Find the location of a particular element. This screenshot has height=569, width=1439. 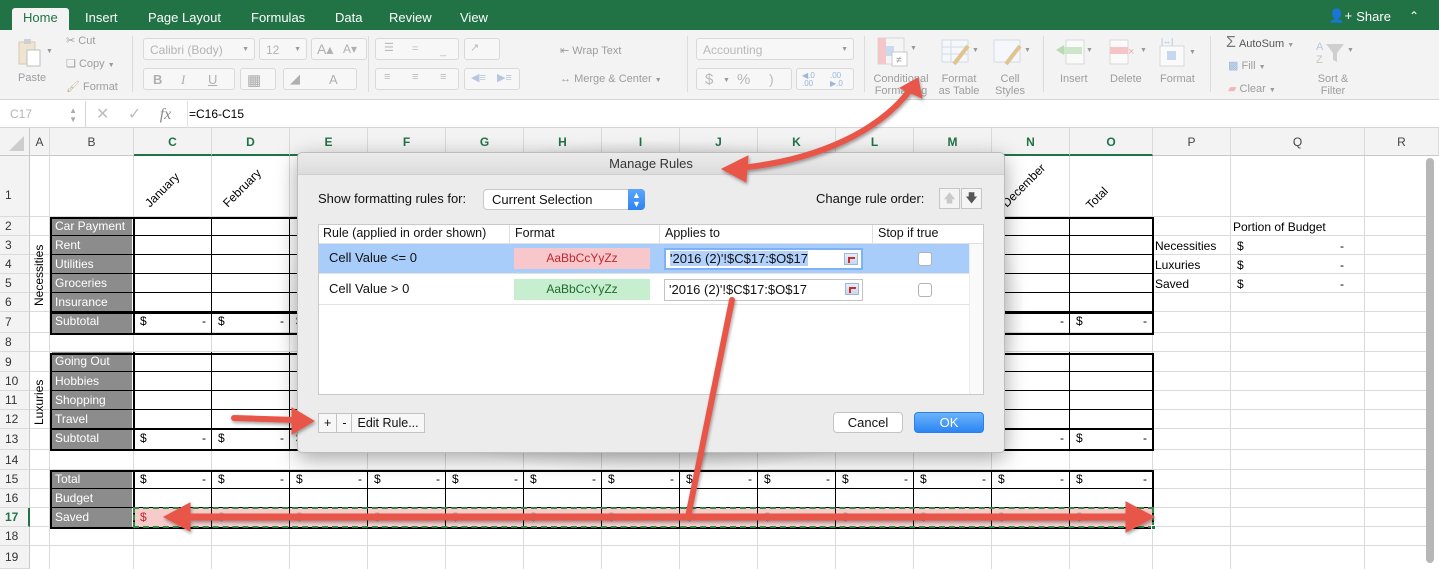

increase-font-icon: A▴ is located at coordinates (325, 49).